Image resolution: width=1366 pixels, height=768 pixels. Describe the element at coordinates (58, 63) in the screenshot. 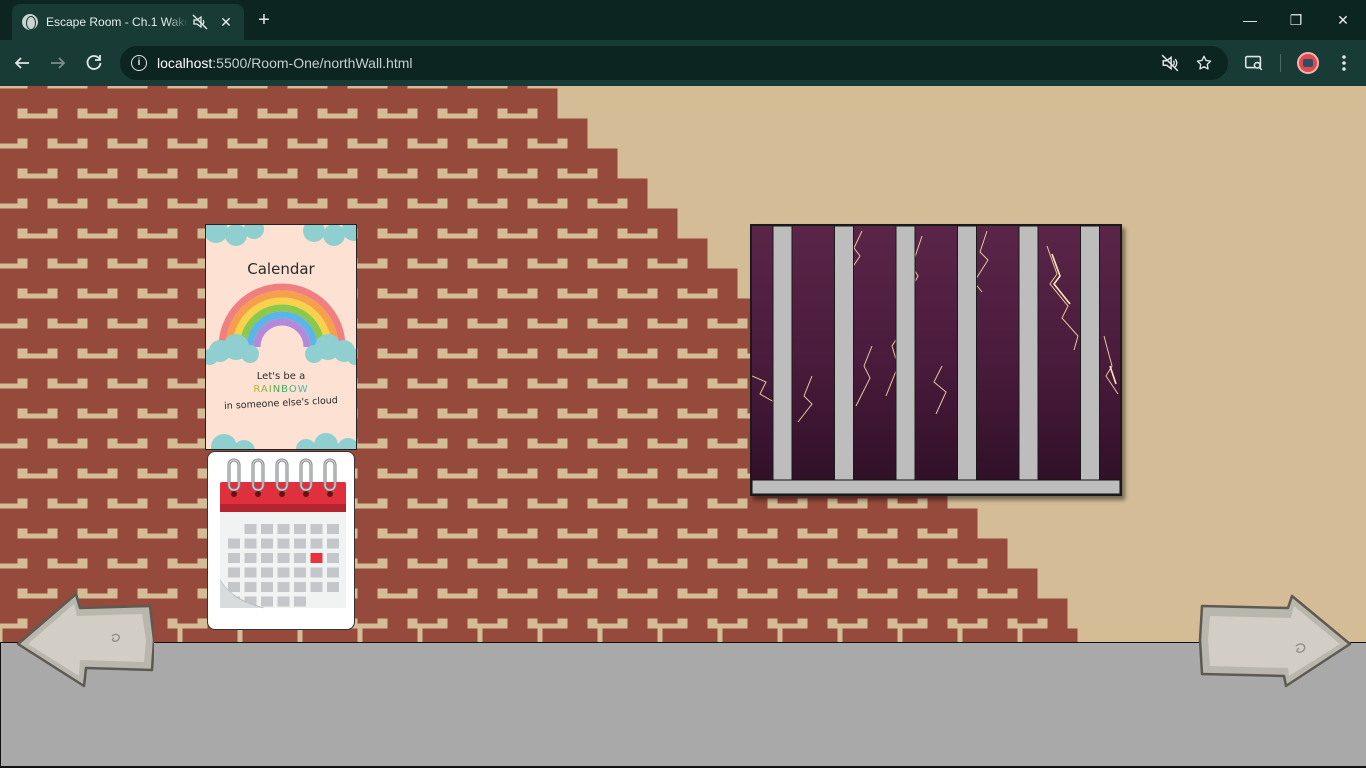

I see `forward-icon` at that location.